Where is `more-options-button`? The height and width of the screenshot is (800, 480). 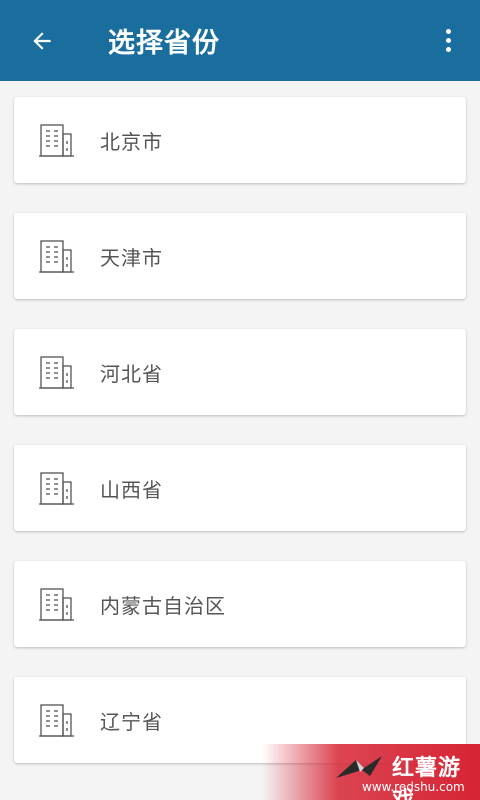 more-options-button is located at coordinates (448, 40).